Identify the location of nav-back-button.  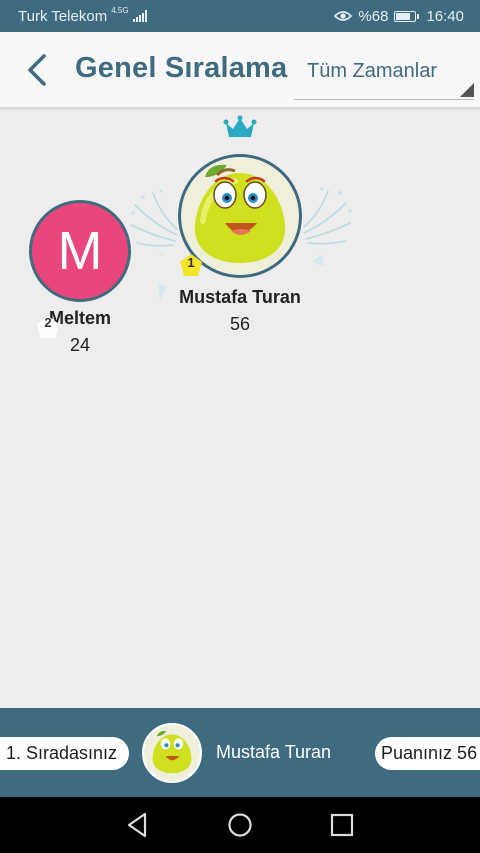
(138, 825).